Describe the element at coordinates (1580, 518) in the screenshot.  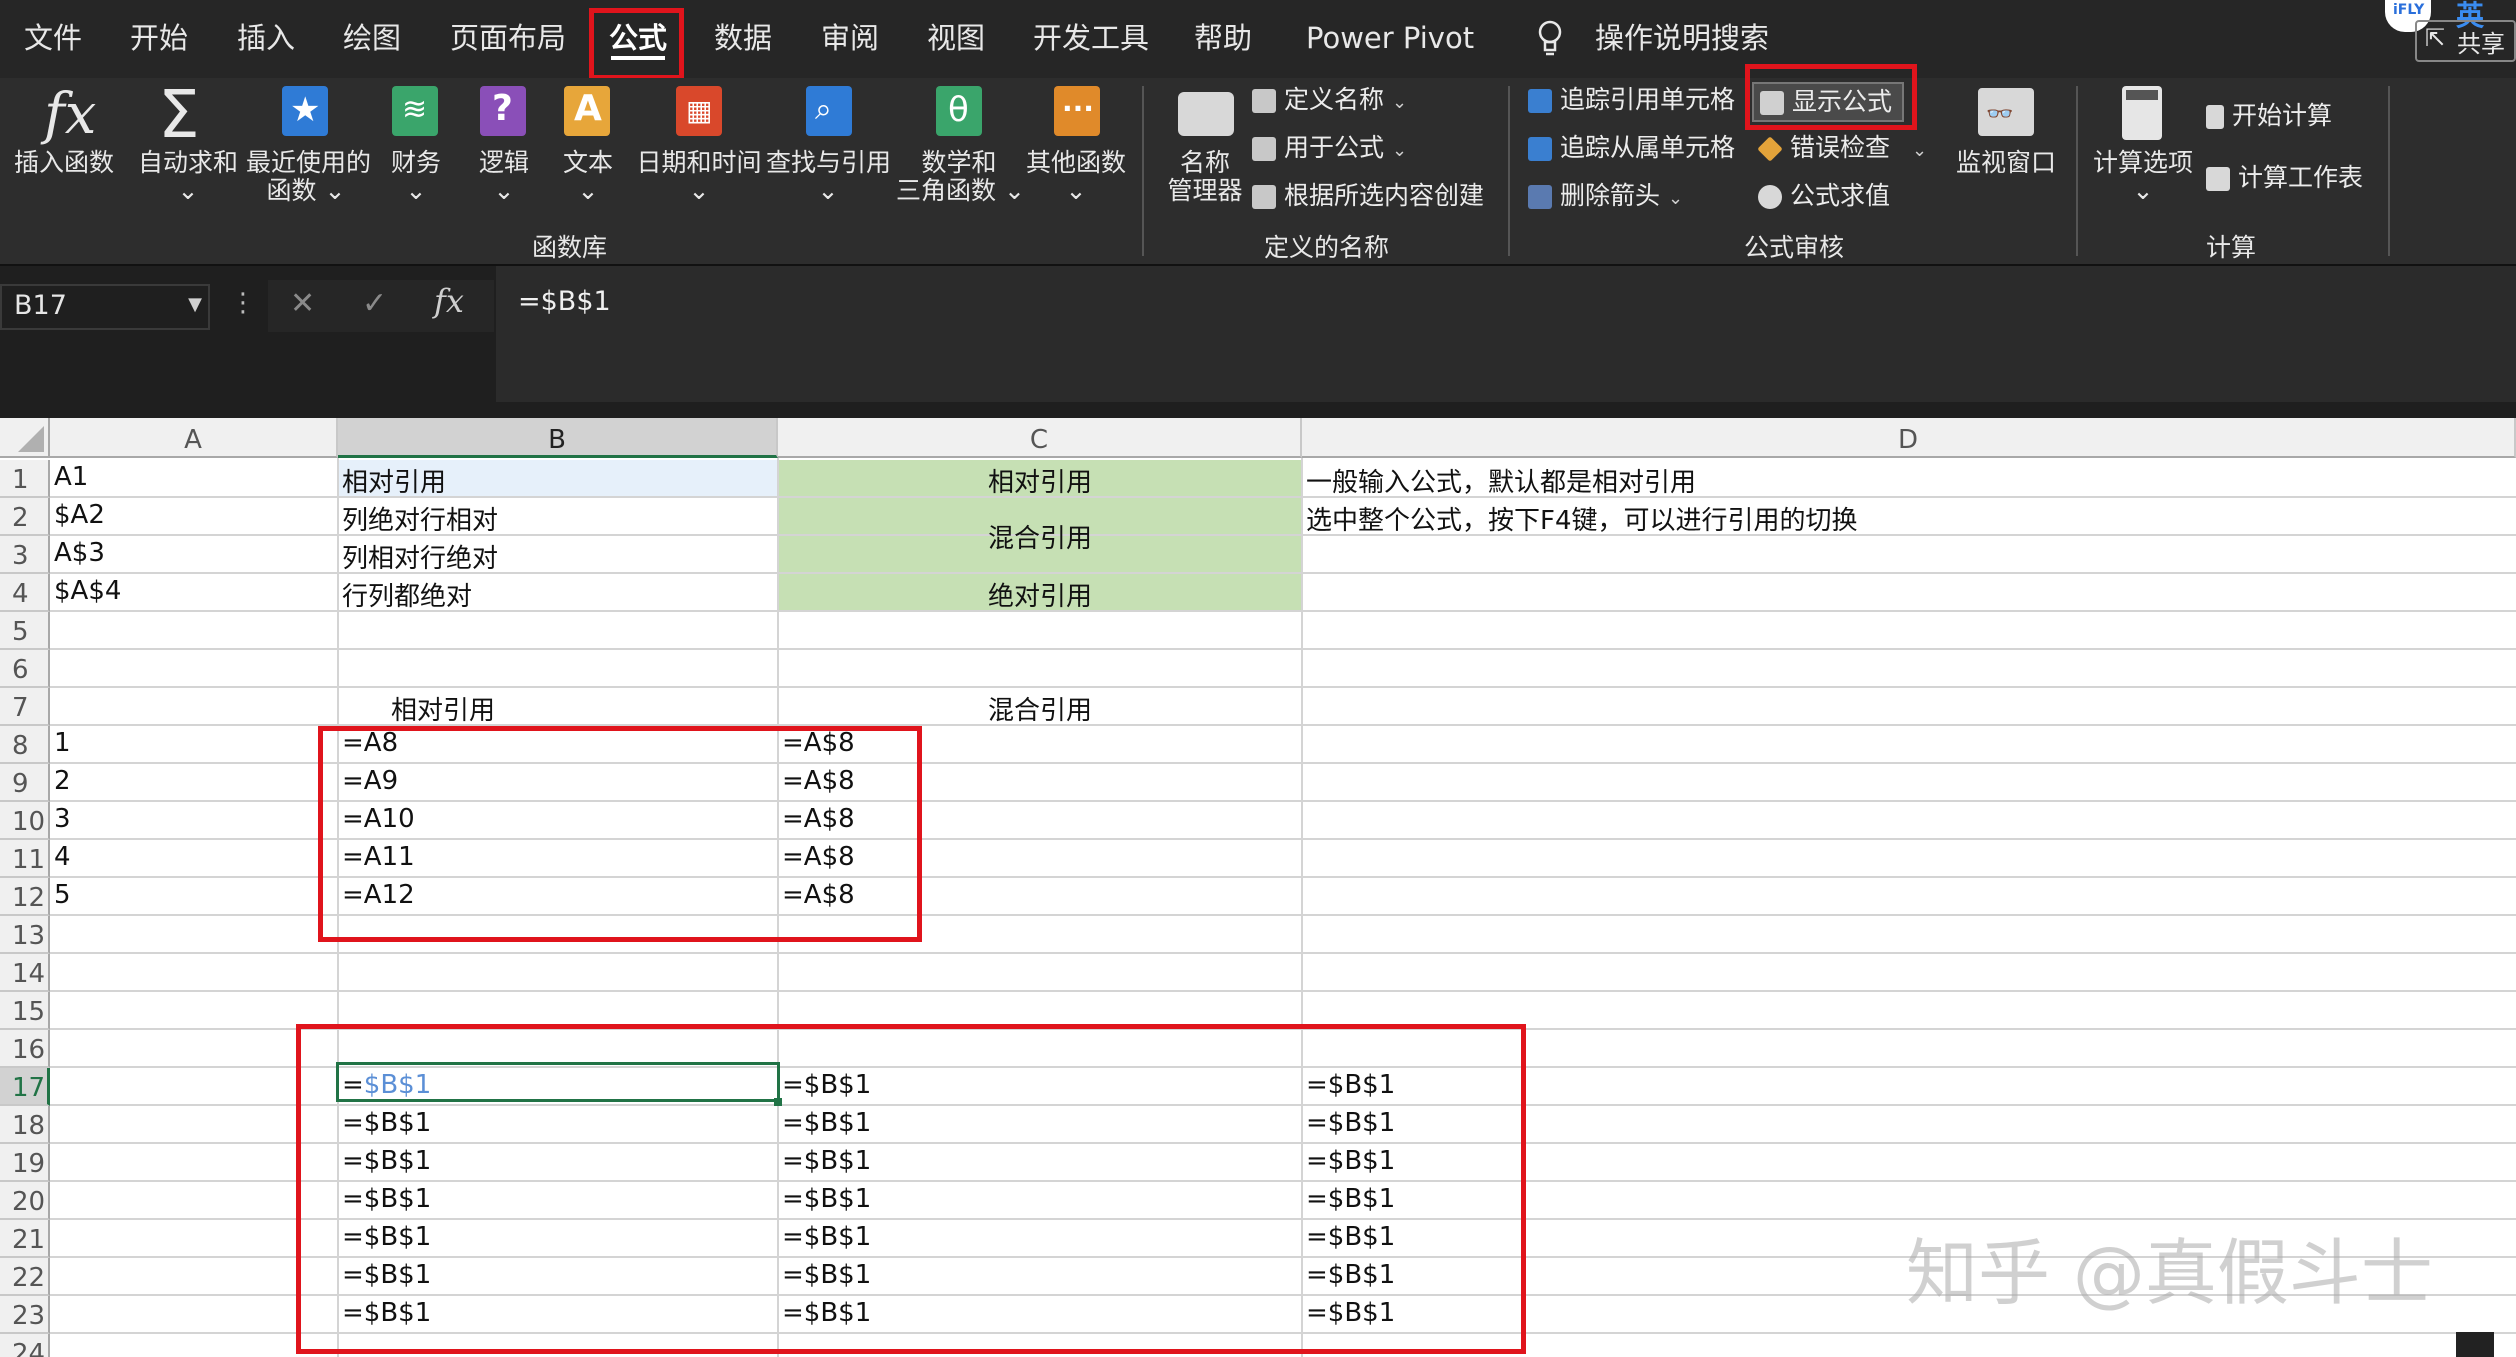
I see `cell-d2: 选中整个公式，按下F4键，可以进行引用的切换` at that location.